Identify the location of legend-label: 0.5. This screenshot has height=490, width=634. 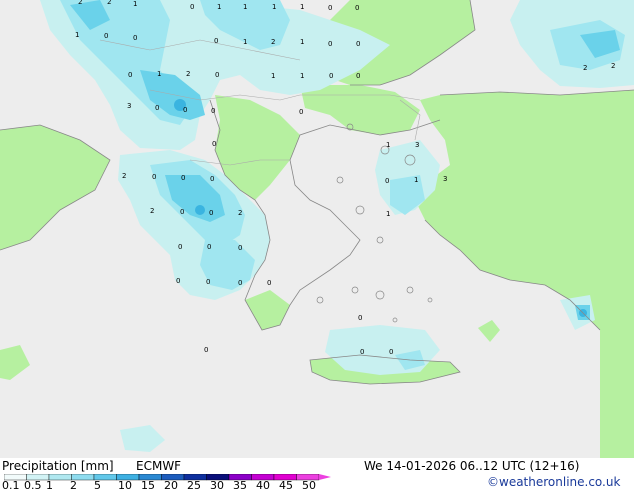
(33, 484).